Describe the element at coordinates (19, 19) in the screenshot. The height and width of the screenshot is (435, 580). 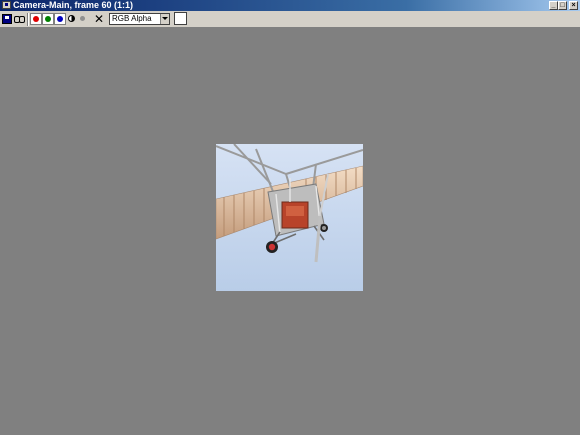
I see `clone-icon` at that location.